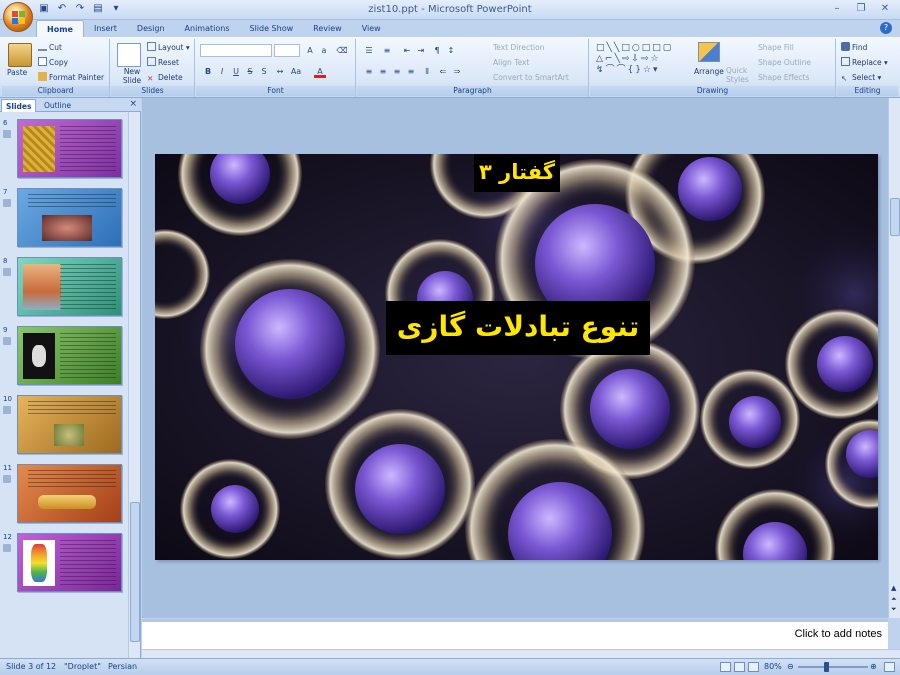 This screenshot has height=675, width=900. I want to click on tab-animations: Animations, so click(207, 28).